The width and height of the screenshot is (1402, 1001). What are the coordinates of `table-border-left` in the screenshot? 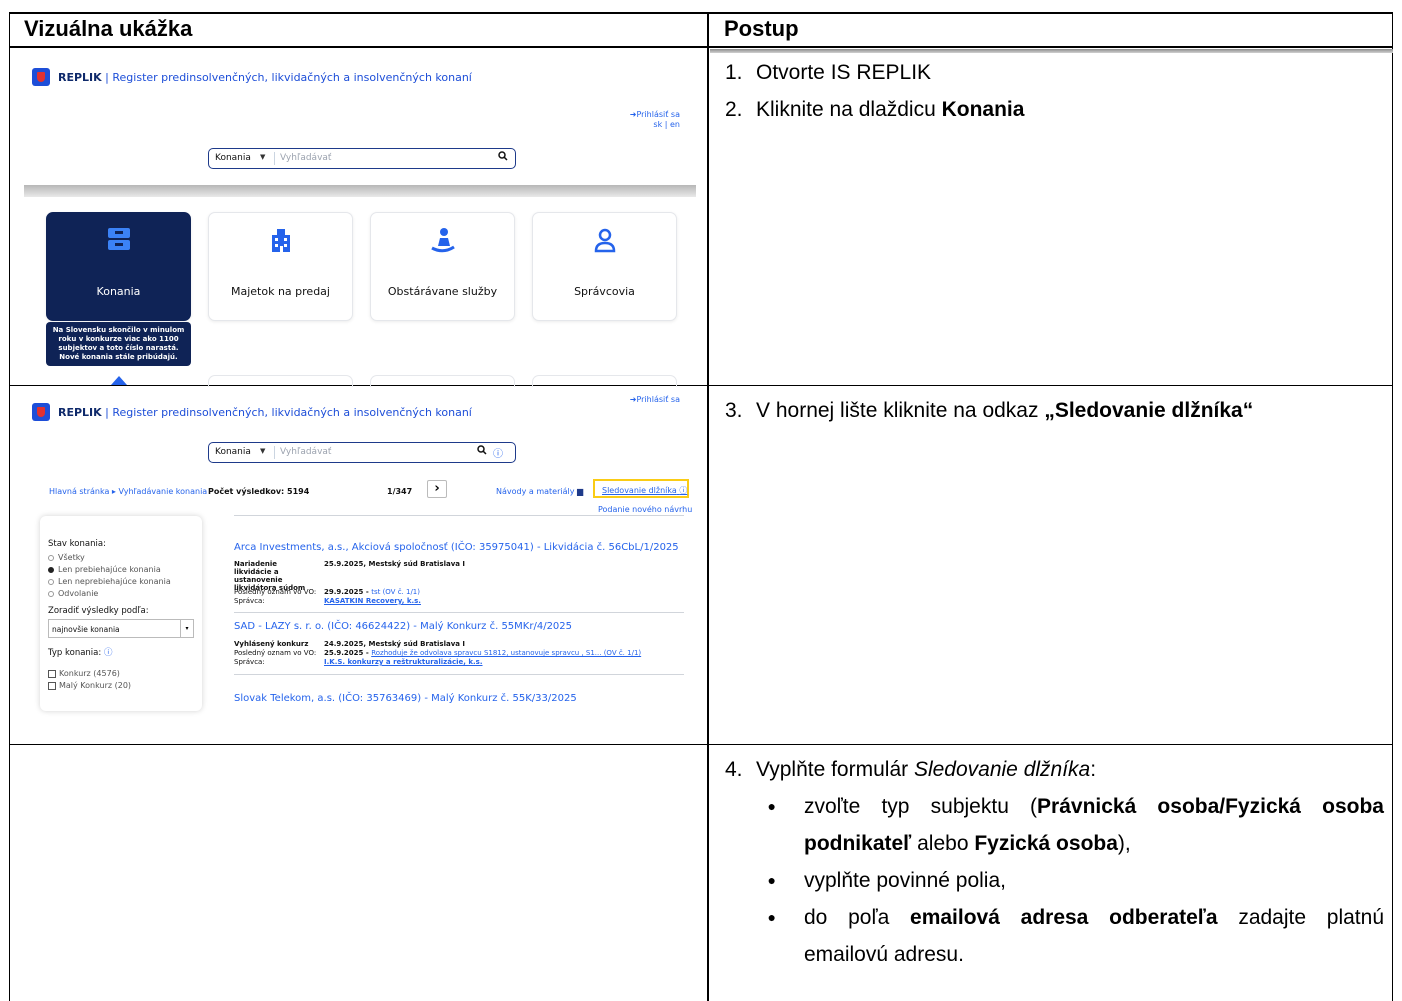 It's located at (9, 506).